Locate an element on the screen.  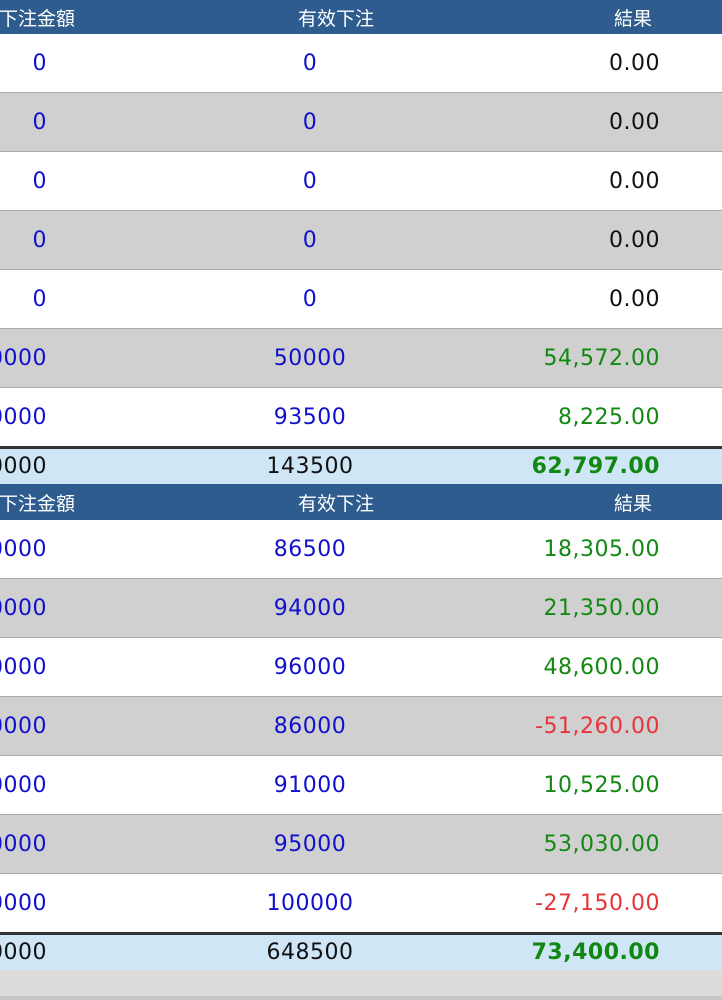
valid-bet-link: 93500 is located at coordinates (310, 417).